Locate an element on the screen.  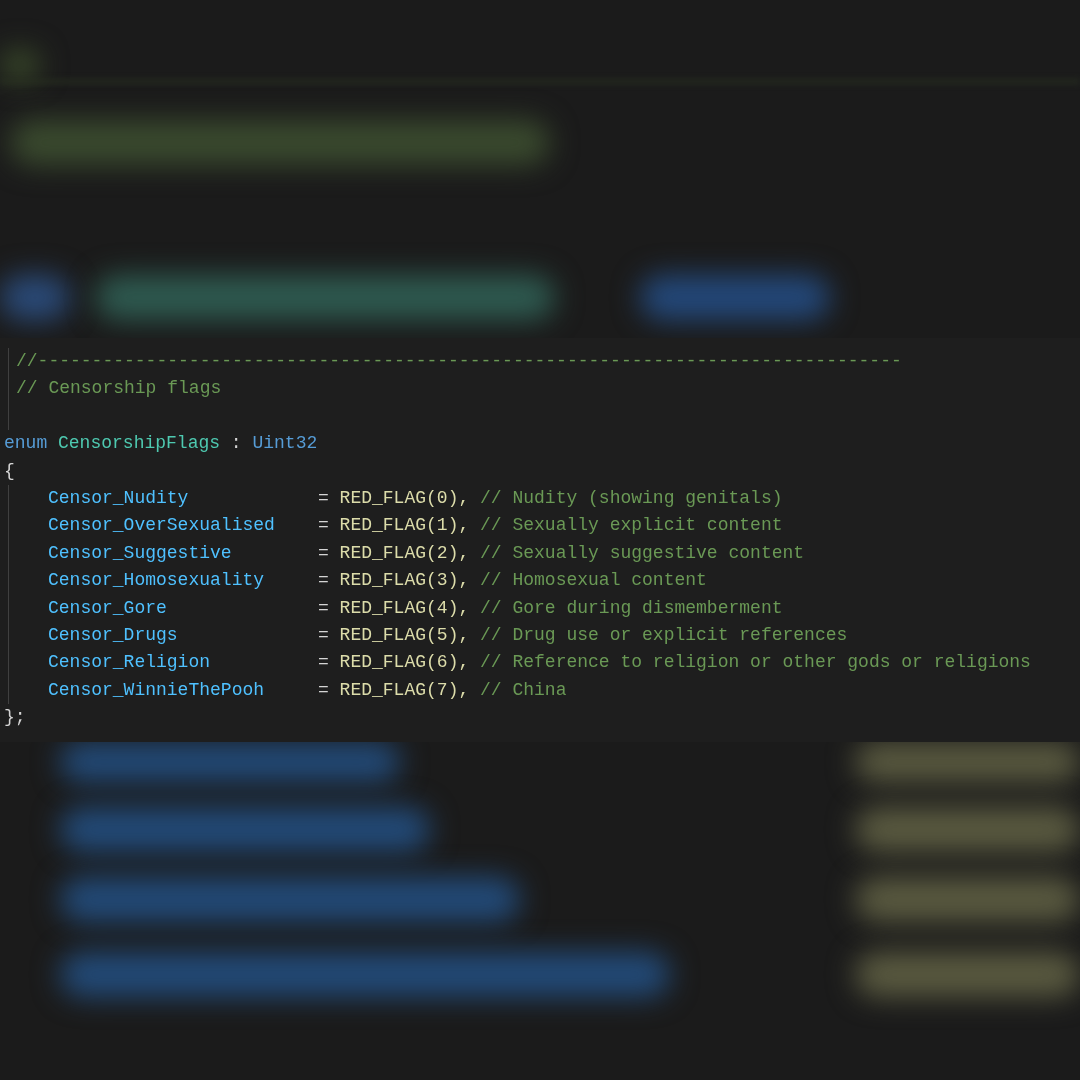
enum-member: Censor_WinnieThePooh is located at coordinates (157, 690).